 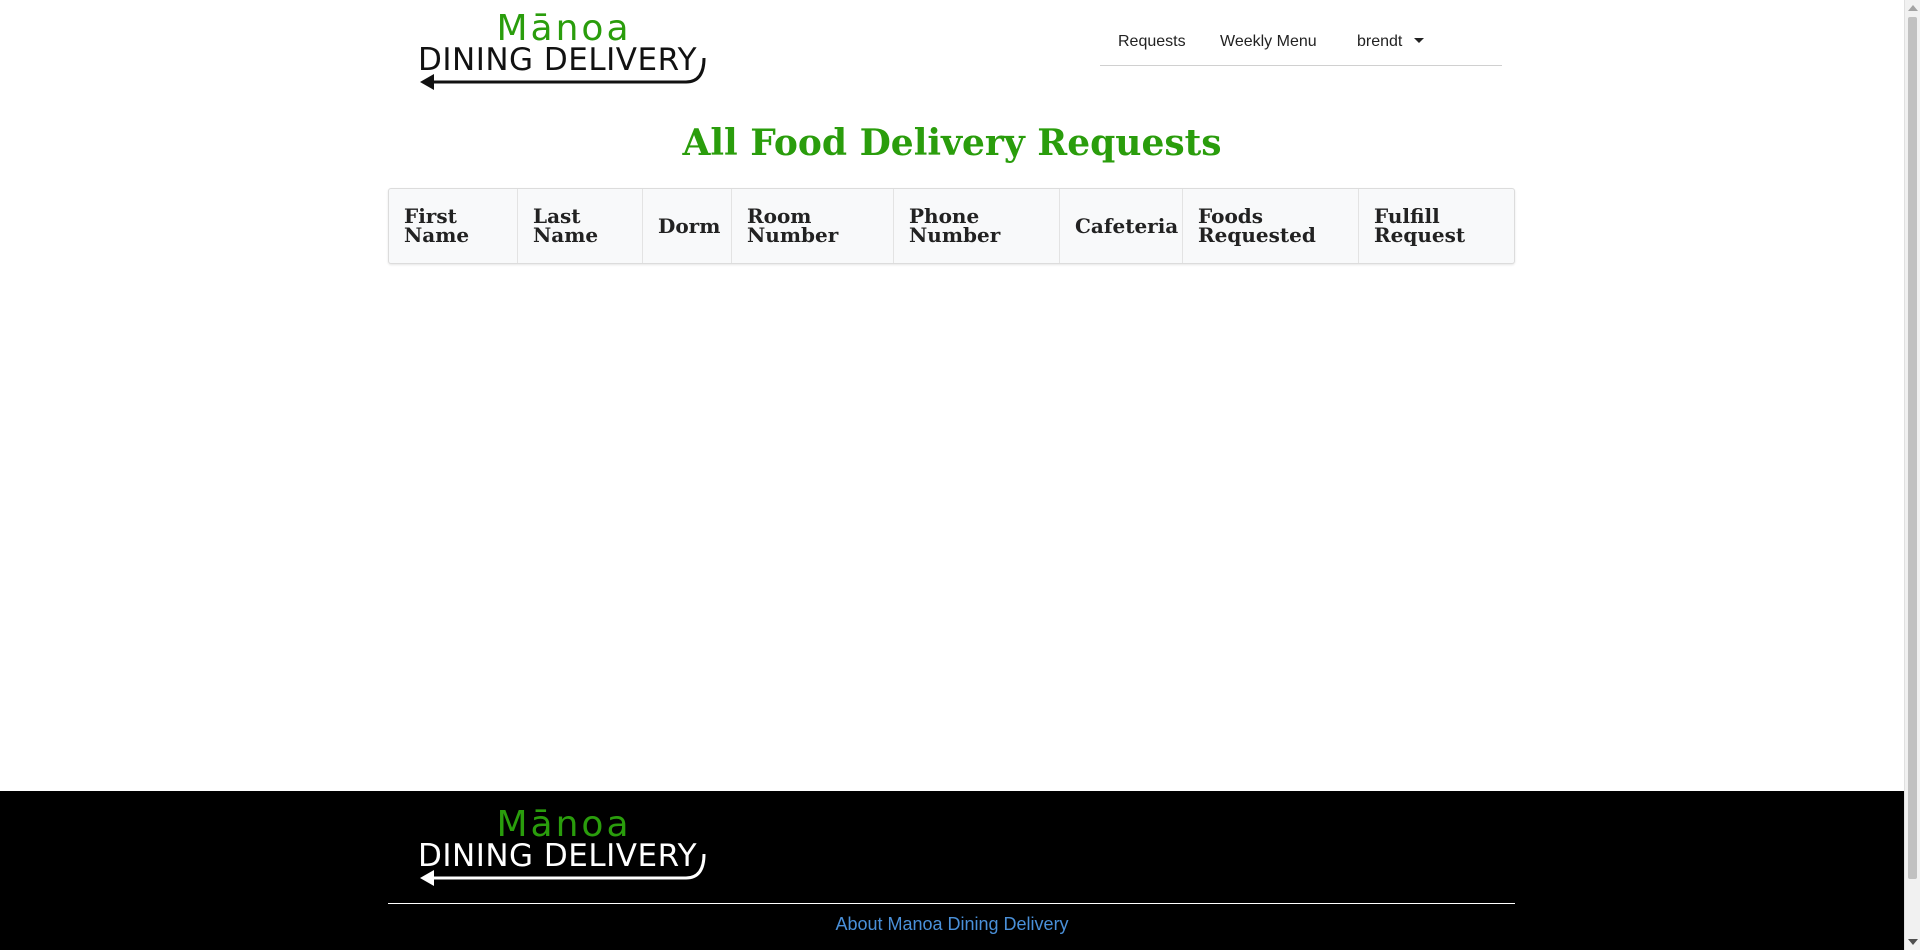 I want to click on scroll-up-arrow-icon, so click(x=1913, y=8).